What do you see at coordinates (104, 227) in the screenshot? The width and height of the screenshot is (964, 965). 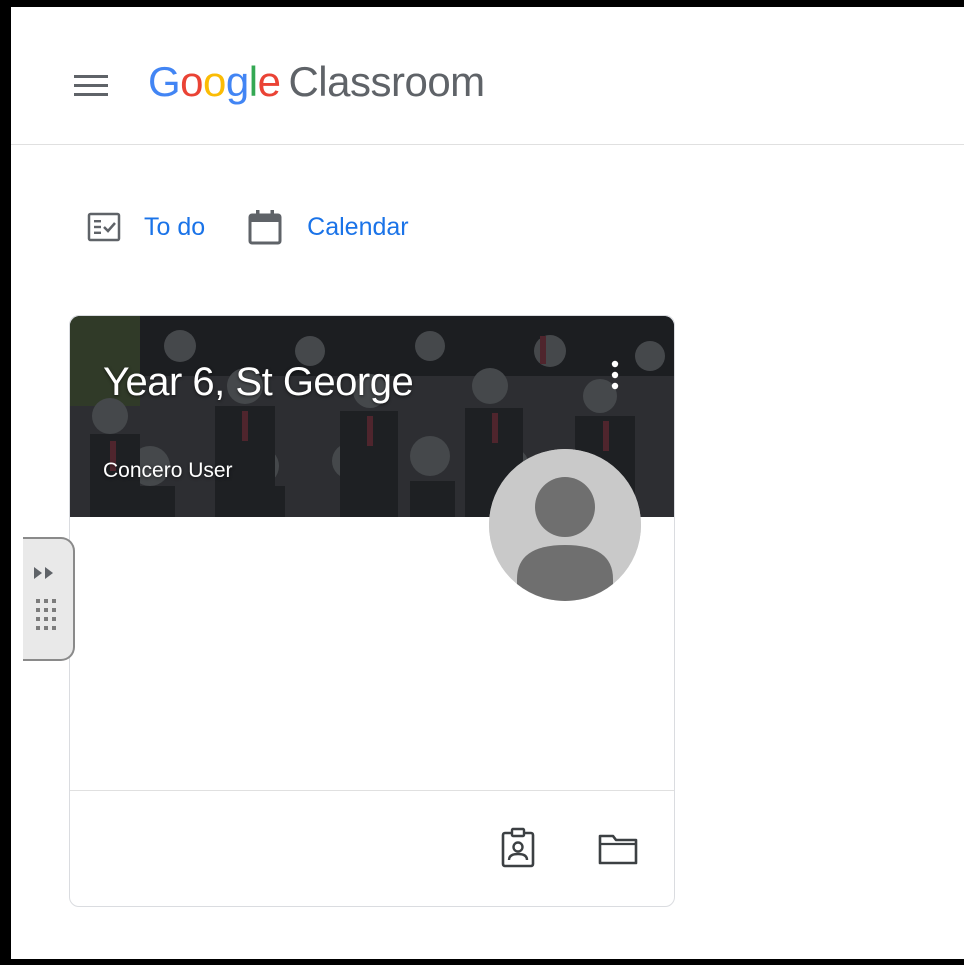 I see `assignment-check-icon` at bounding box center [104, 227].